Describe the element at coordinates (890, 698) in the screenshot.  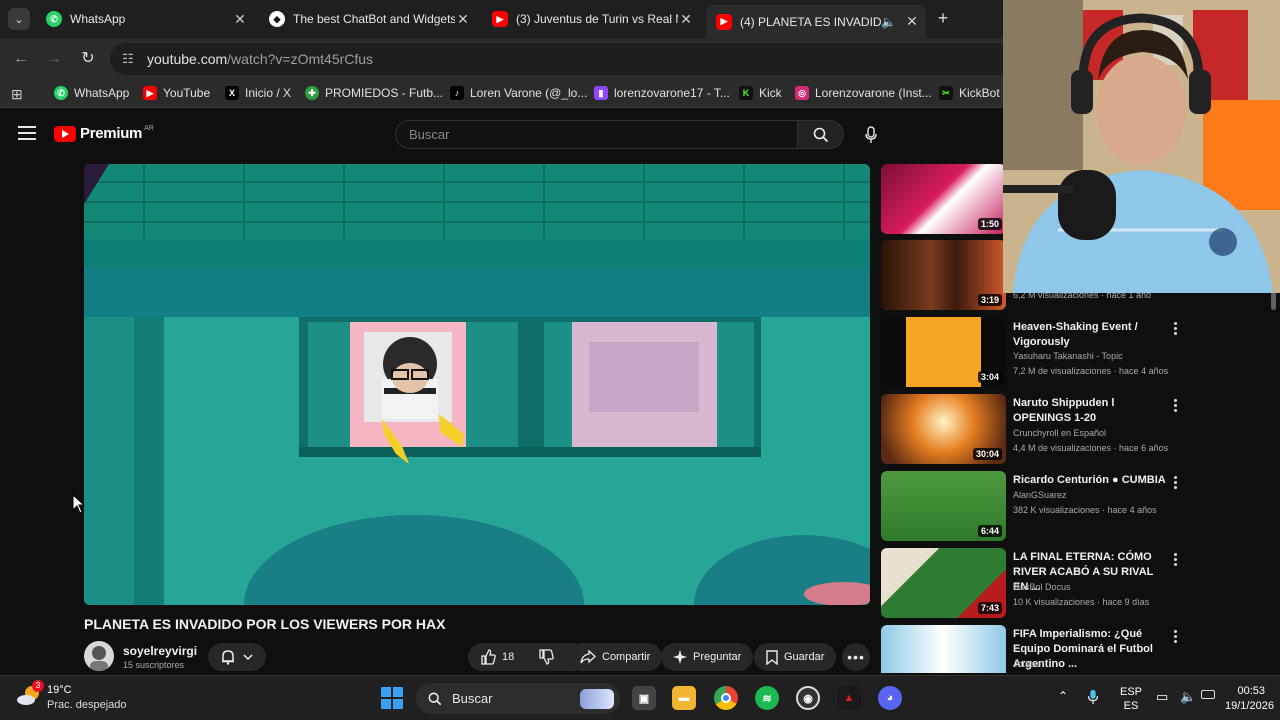
I see `discord-icon: ◕` at that location.